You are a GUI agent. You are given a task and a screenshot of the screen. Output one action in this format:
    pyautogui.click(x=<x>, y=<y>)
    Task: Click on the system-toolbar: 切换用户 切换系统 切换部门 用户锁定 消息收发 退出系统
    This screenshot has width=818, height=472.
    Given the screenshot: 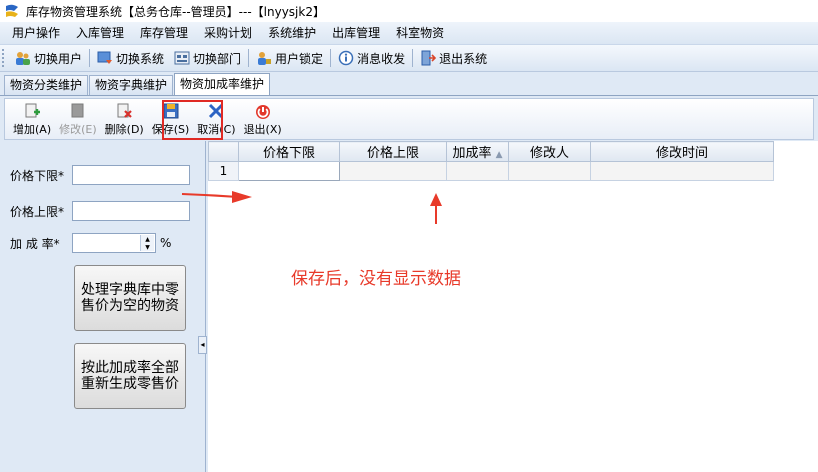 What is the action you would take?
    pyautogui.click(x=409, y=58)
    